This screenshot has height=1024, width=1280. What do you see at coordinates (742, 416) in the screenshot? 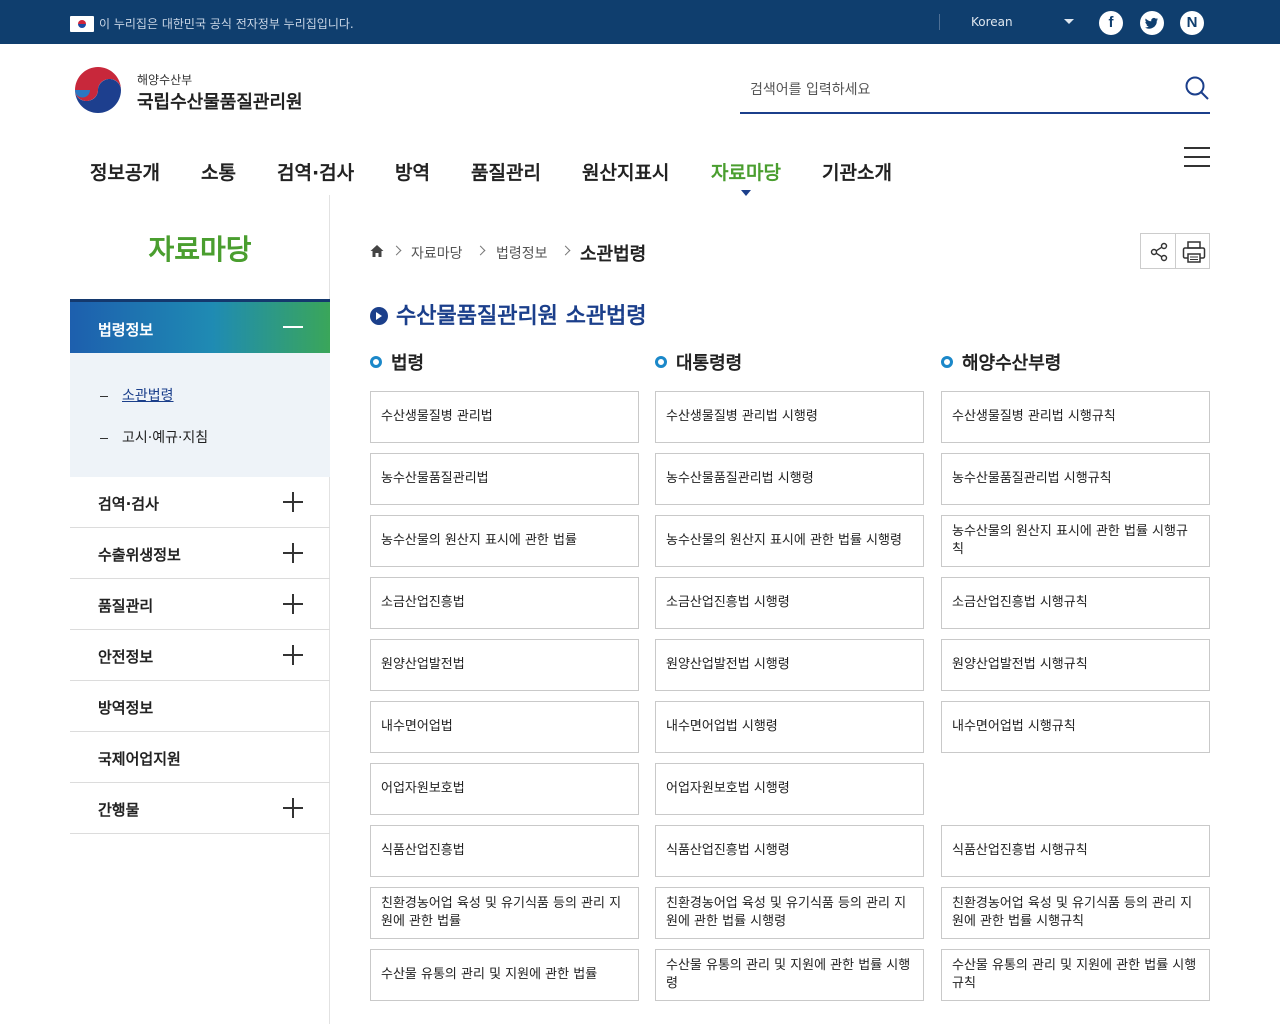
I see `law-link-label: 수산생물질병 관리법 시행령` at bounding box center [742, 416].